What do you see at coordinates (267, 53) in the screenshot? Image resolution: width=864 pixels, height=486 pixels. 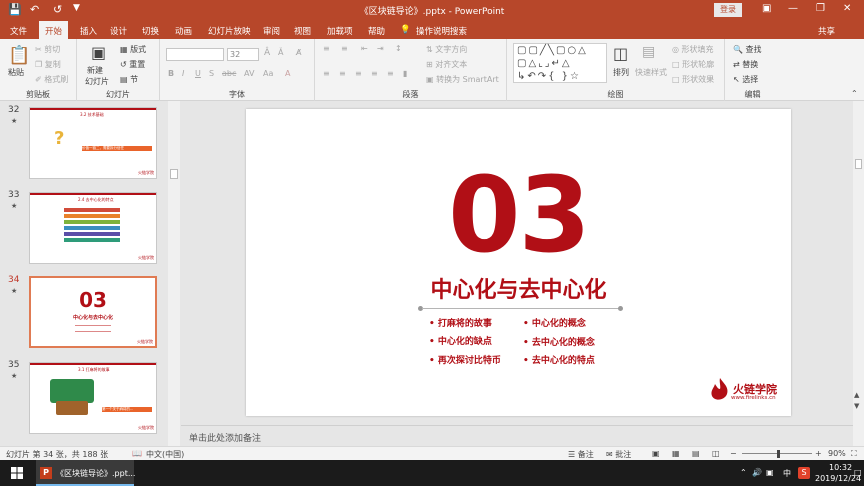 I see `grow-font-icon: Â` at bounding box center [267, 53].